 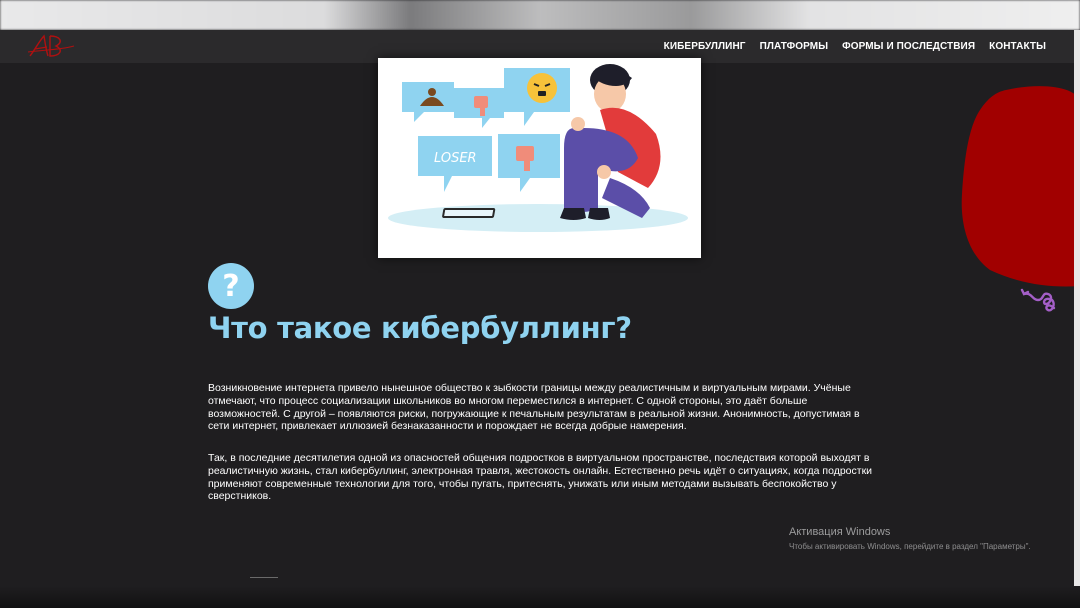 I want to click on window-edge, so click(x=1077, y=308).